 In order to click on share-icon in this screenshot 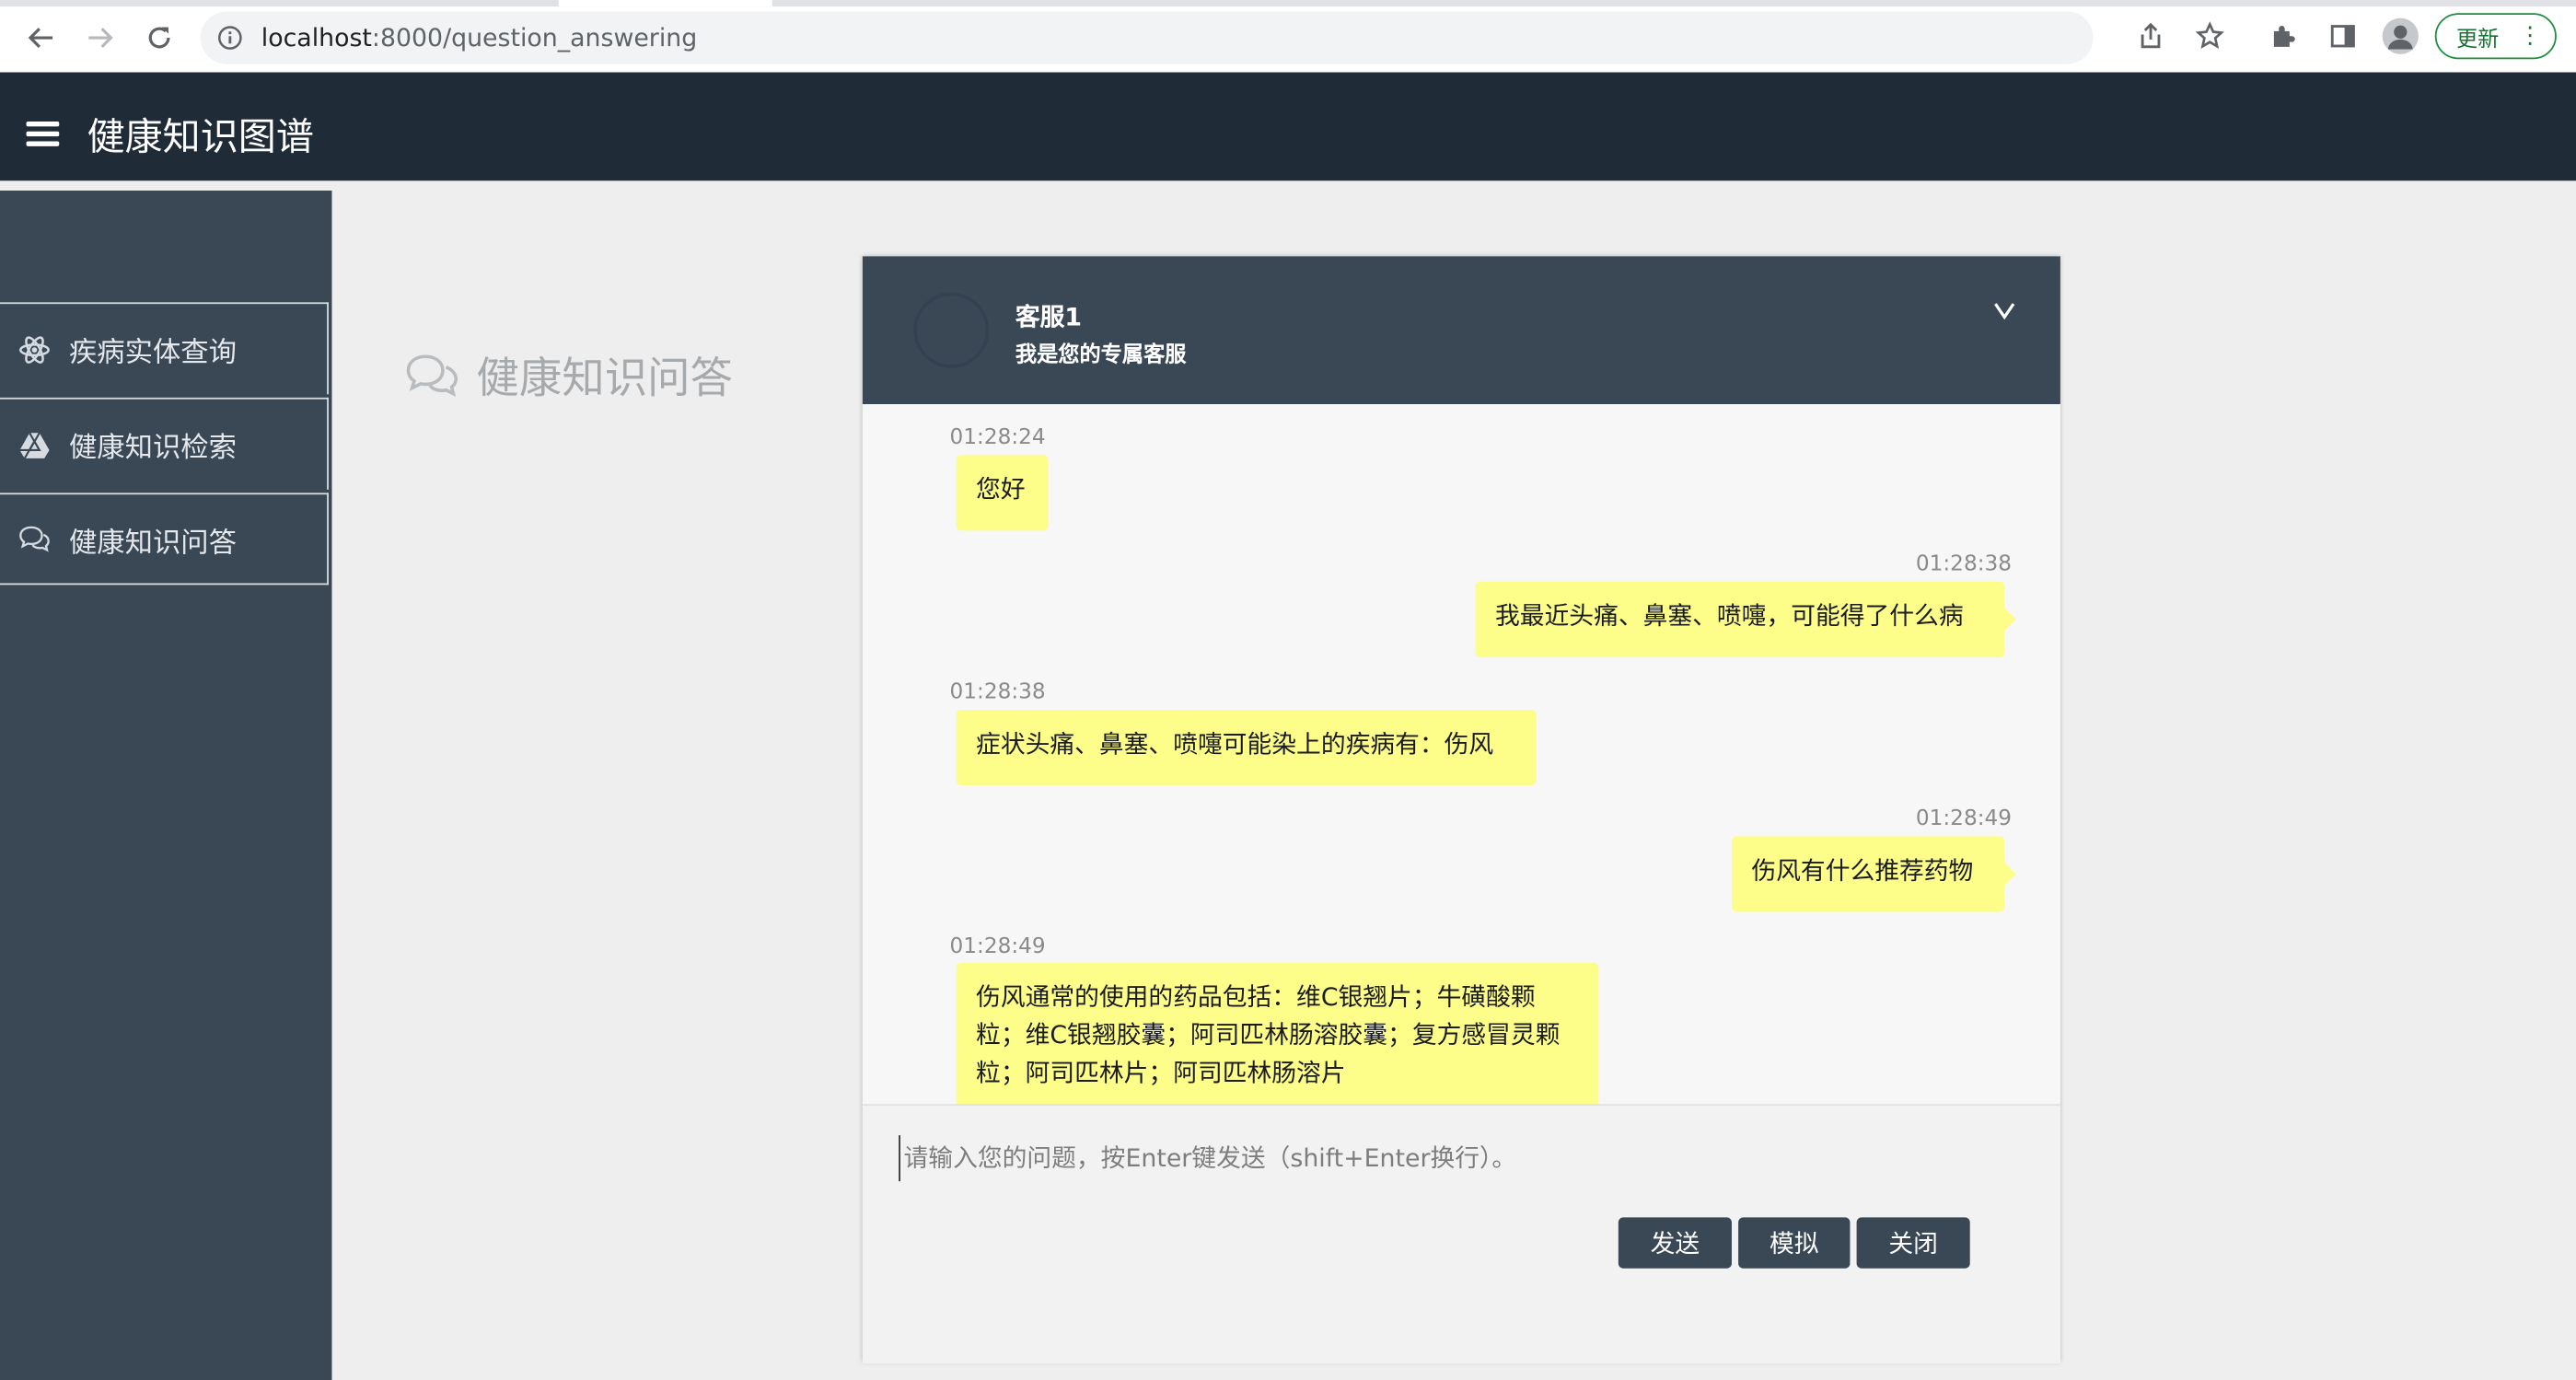, I will do `click(2151, 35)`.